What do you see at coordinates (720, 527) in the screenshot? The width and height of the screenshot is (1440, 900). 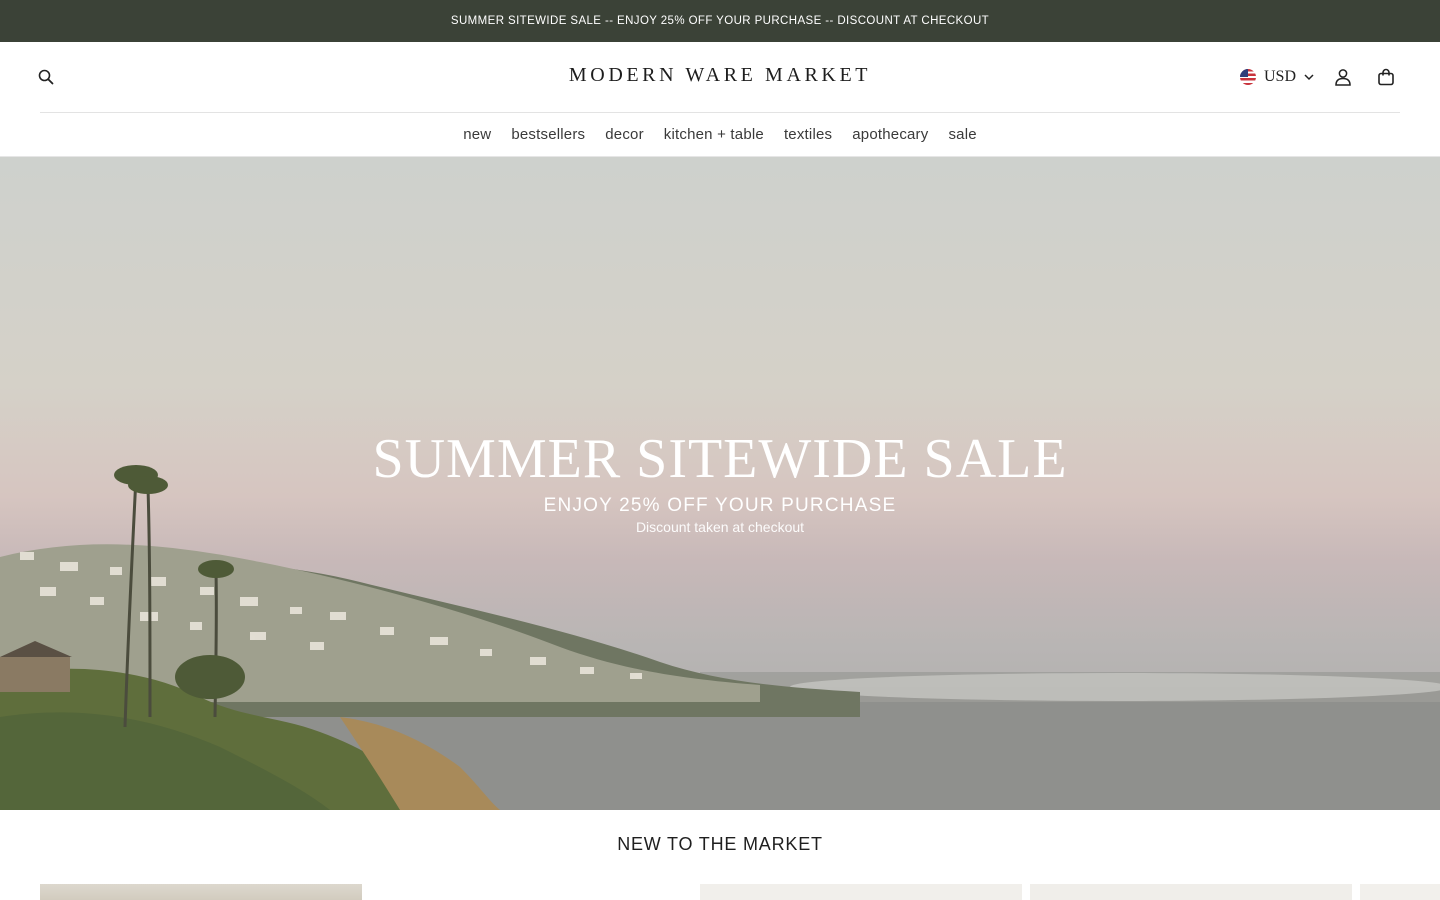 I see `hero-note: Discount taken at checkout` at bounding box center [720, 527].